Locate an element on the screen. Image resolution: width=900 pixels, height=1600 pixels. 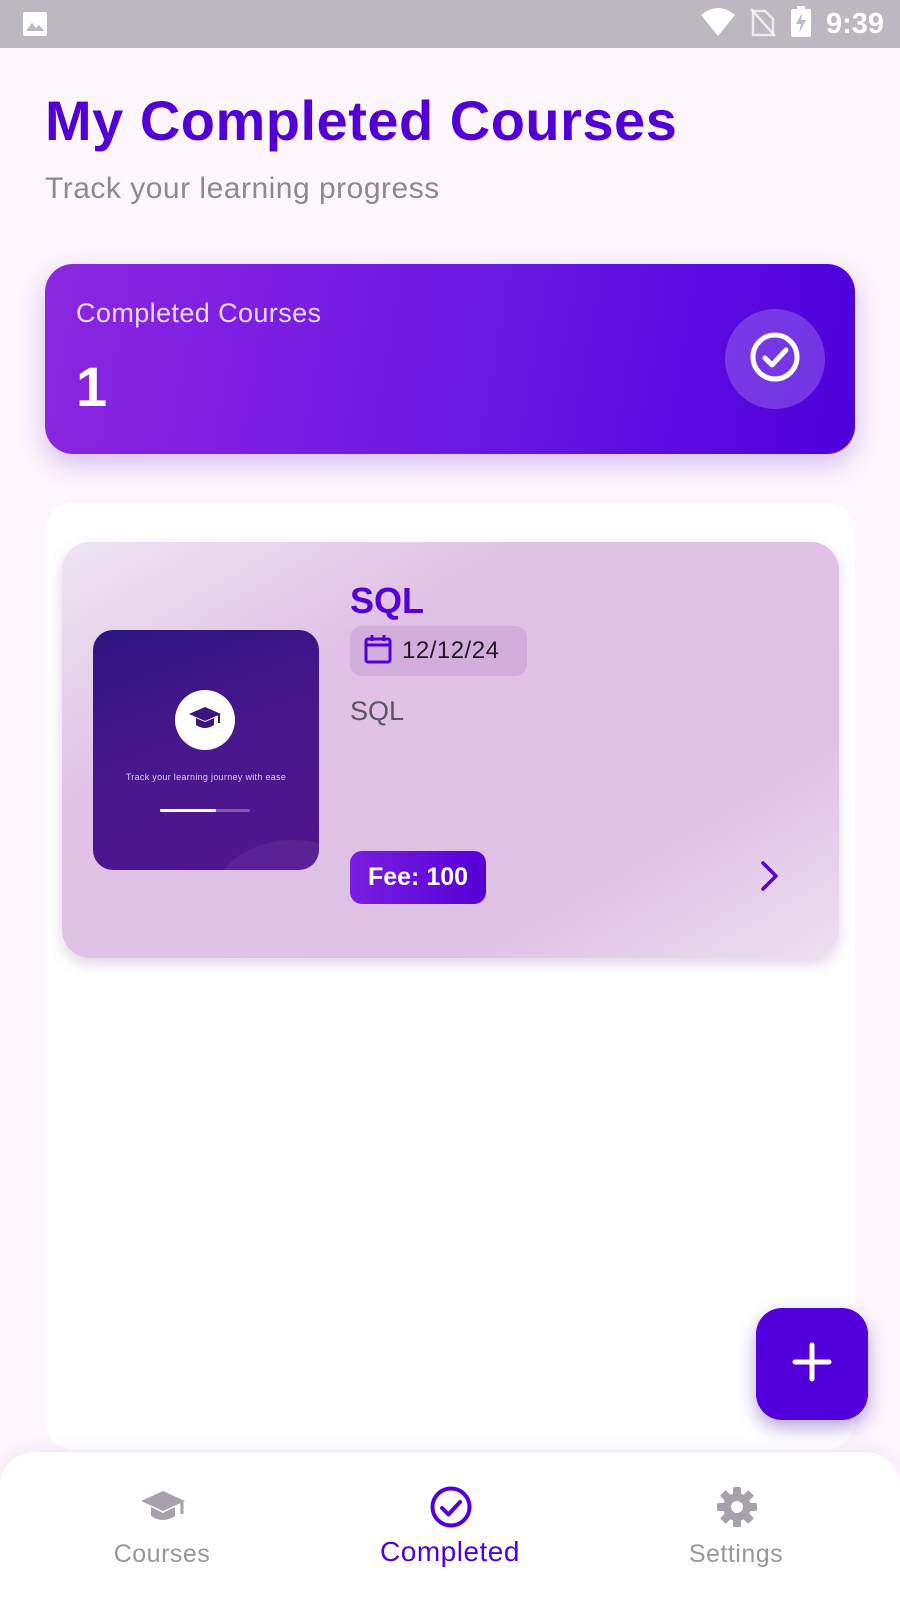
fee-chip: Fee: 100 is located at coordinates (418, 877).